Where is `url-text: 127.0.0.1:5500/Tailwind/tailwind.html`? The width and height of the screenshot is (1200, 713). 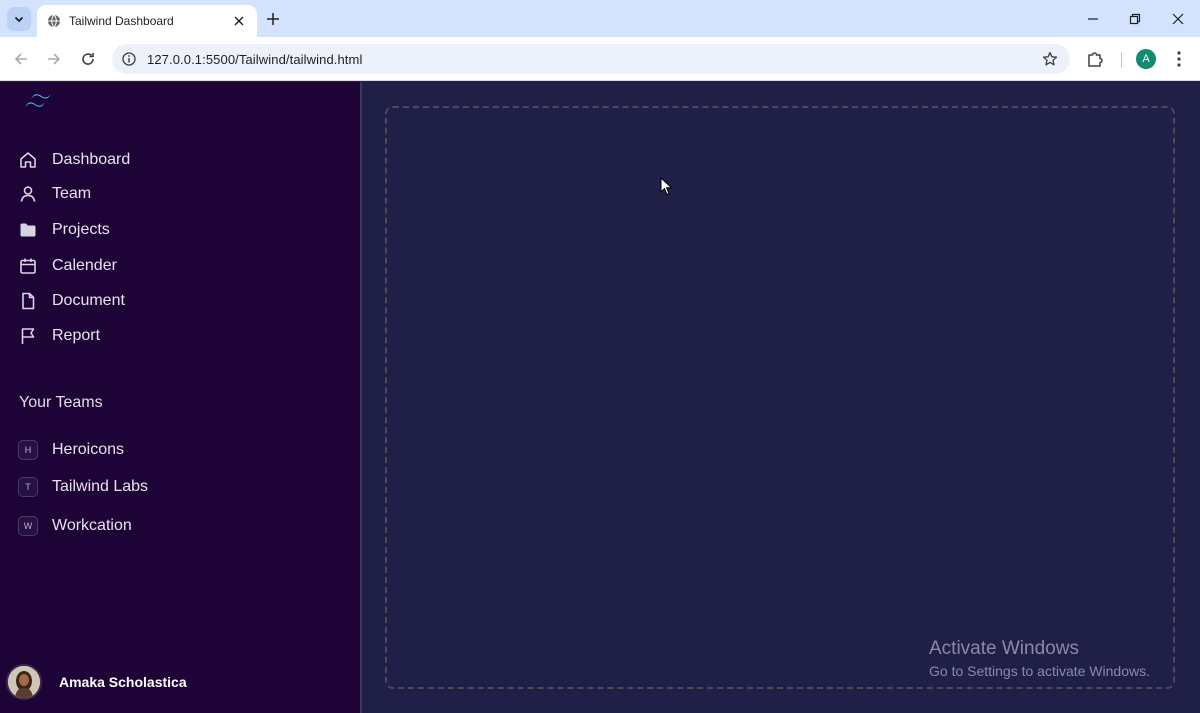
url-text: 127.0.0.1:5500/Tailwind/tailwind.html is located at coordinates (255, 59).